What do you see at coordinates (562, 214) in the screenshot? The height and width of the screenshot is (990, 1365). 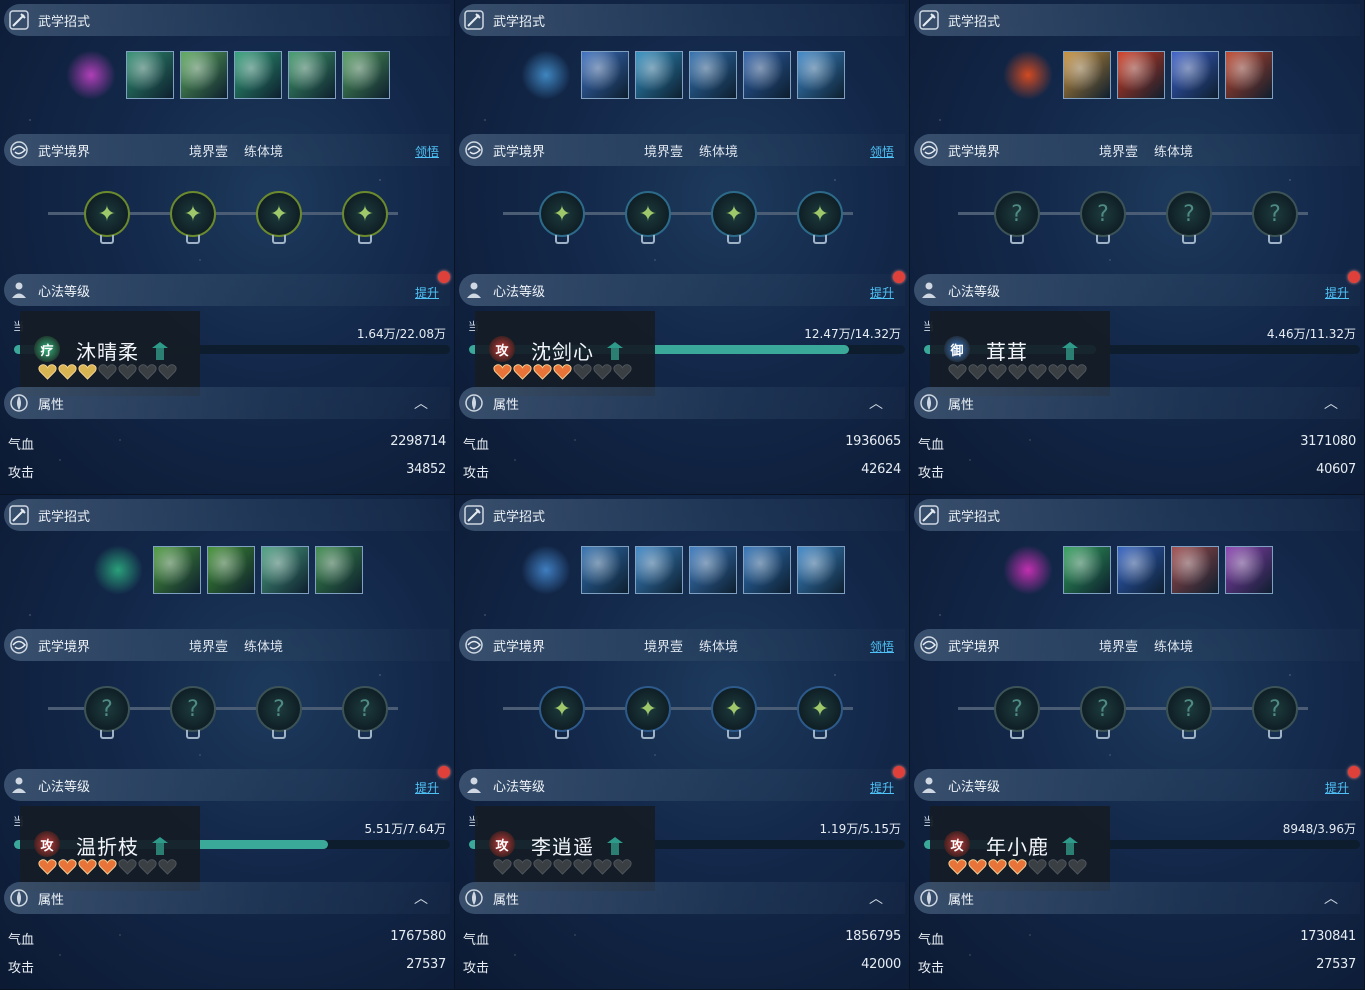 I see `sword-slash-icon: ✦` at bounding box center [562, 214].